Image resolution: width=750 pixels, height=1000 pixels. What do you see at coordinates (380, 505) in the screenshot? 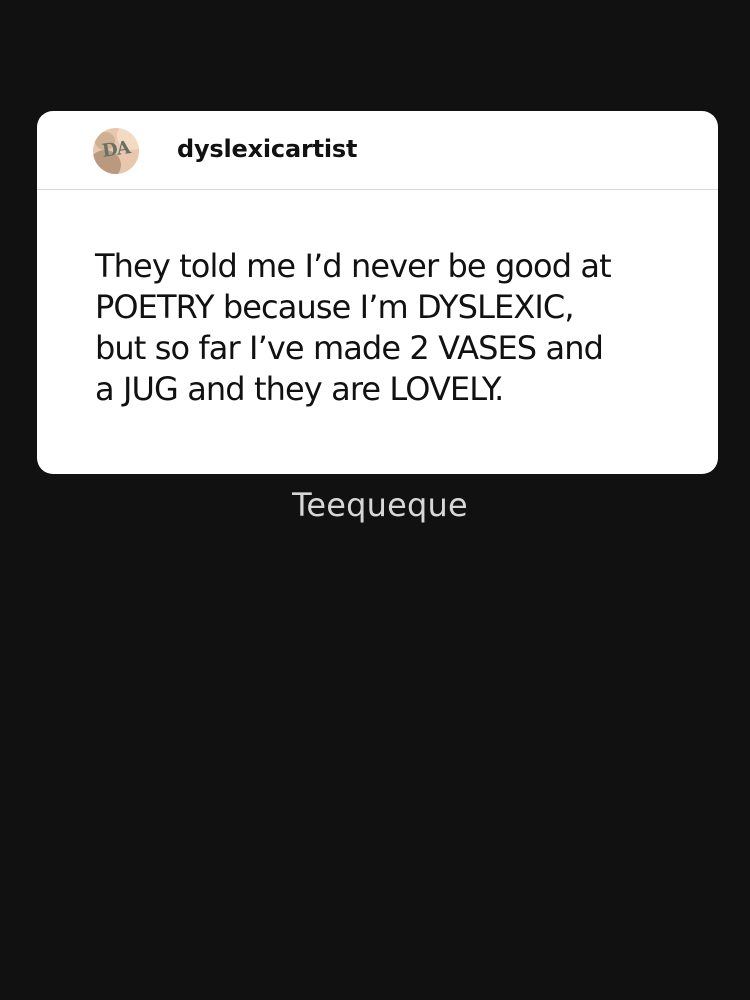
I see `artist-credit: Teequeque` at bounding box center [380, 505].